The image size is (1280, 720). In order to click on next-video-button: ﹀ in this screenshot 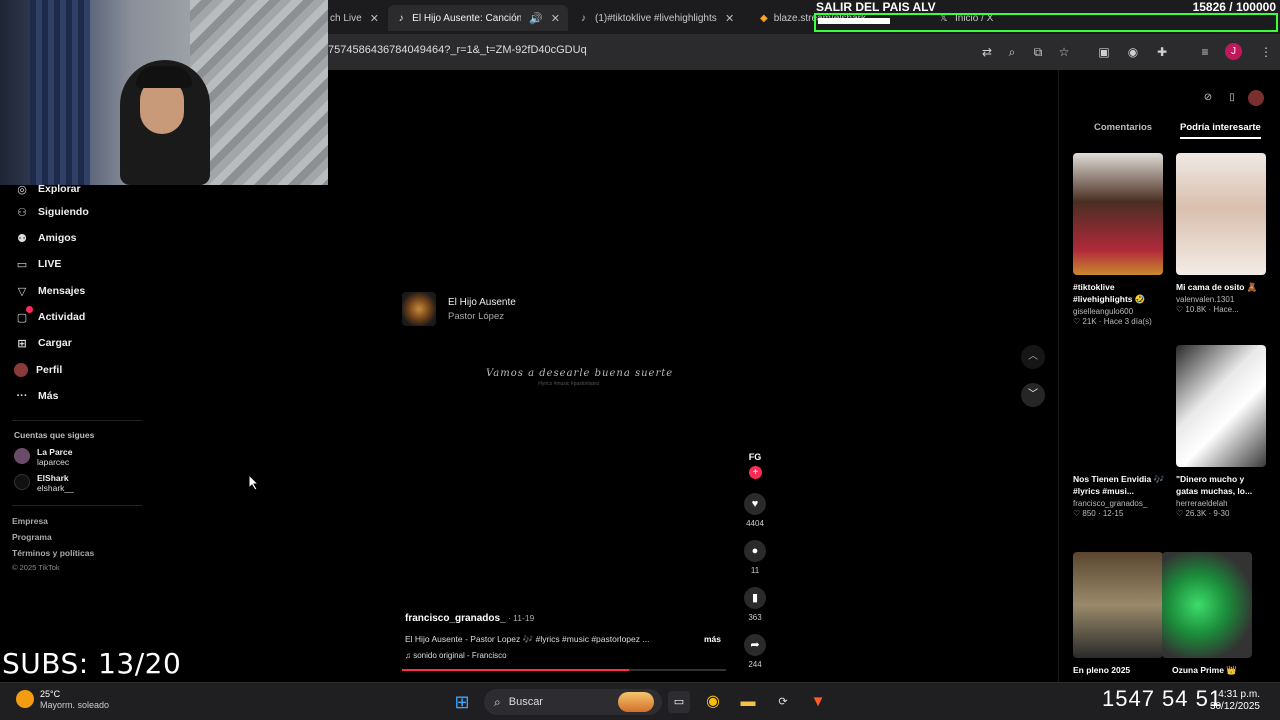, I will do `click(1033, 395)`.